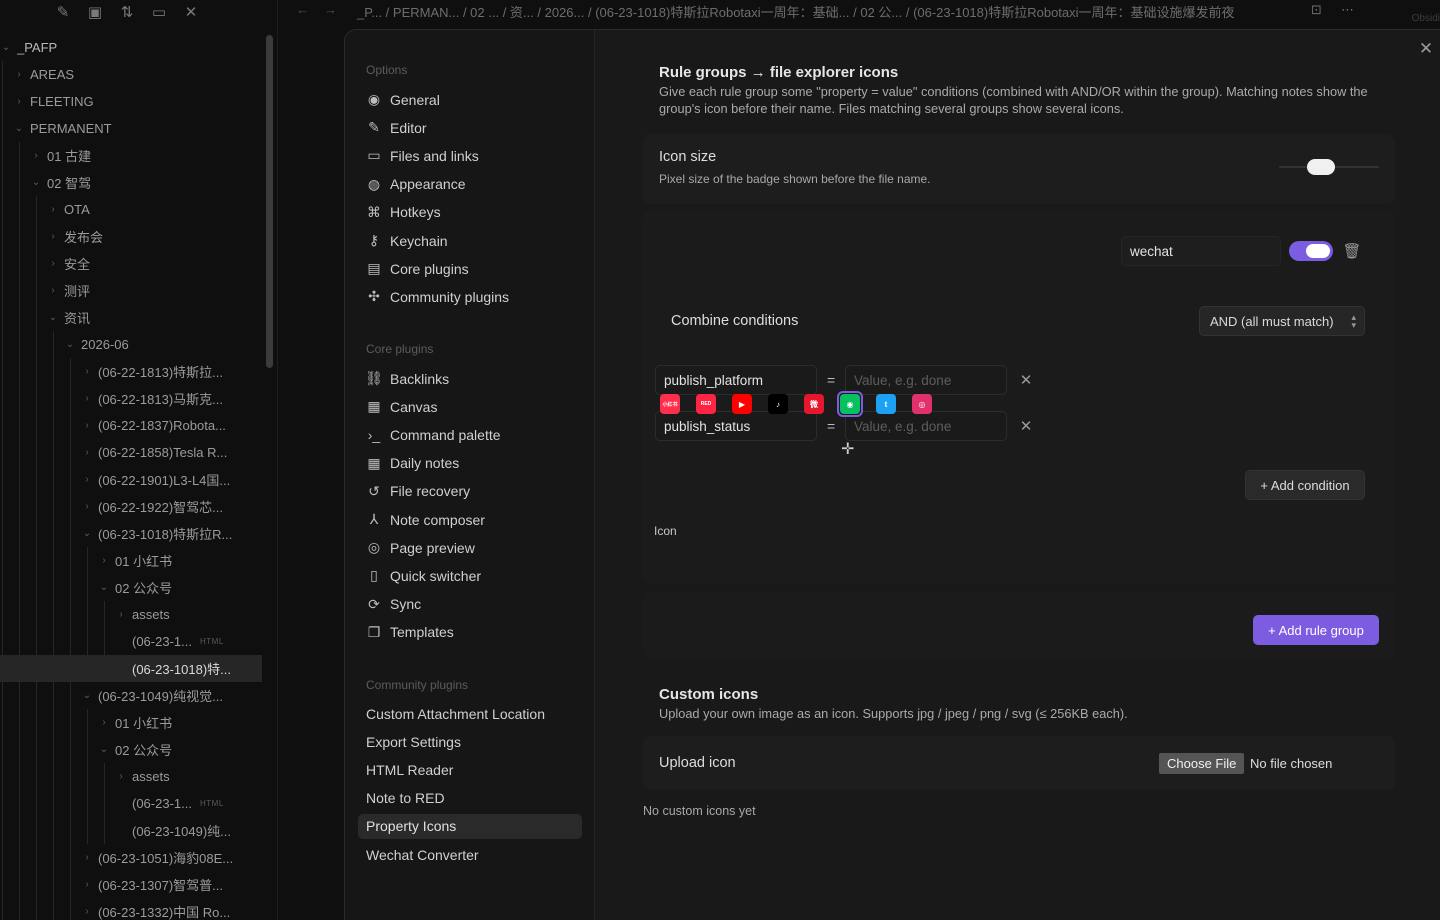  What do you see at coordinates (470, 491) in the screenshot?
I see `settings-nav-item: ↺ File recovery` at bounding box center [470, 491].